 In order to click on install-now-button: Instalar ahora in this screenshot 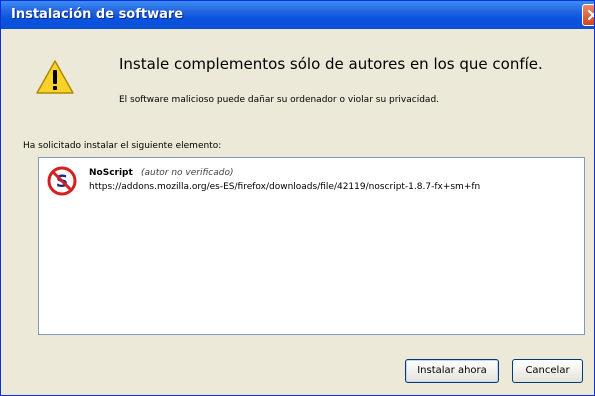, I will do `click(452, 371)`.